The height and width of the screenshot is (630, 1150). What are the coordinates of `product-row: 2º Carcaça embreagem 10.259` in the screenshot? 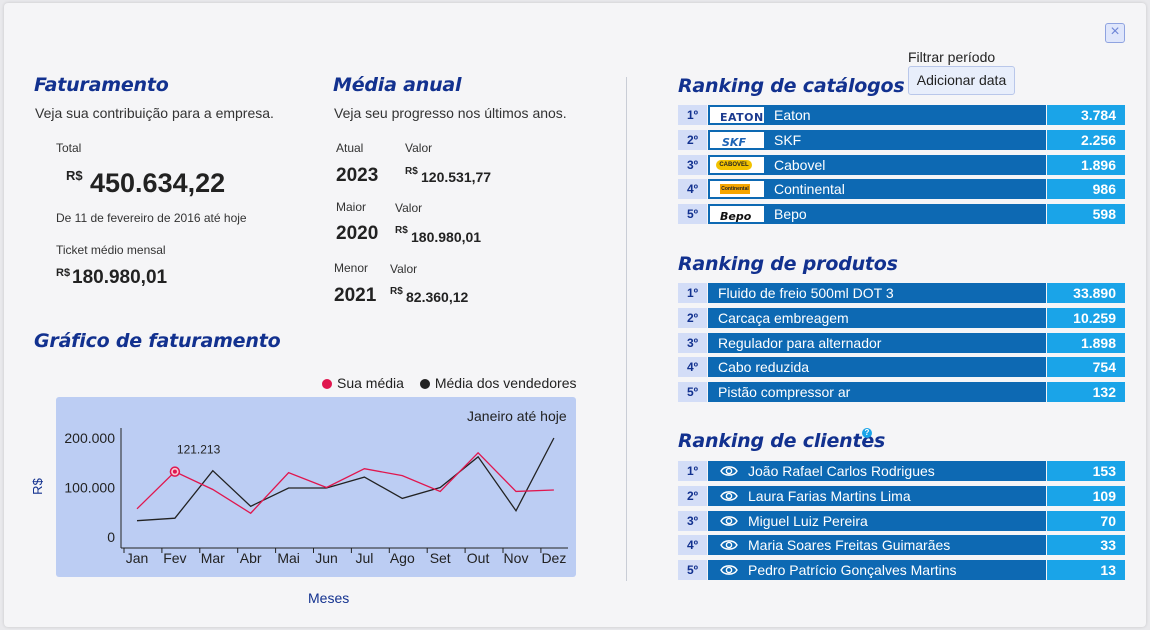 It's located at (901, 317).